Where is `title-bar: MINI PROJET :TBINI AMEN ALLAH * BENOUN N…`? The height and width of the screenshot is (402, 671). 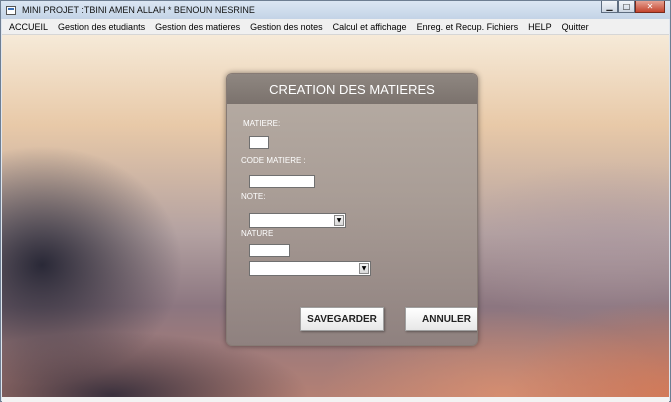 title-bar: MINI PROJET :TBINI AMEN ALLAH * BENOUN N… is located at coordinates (335, 10).